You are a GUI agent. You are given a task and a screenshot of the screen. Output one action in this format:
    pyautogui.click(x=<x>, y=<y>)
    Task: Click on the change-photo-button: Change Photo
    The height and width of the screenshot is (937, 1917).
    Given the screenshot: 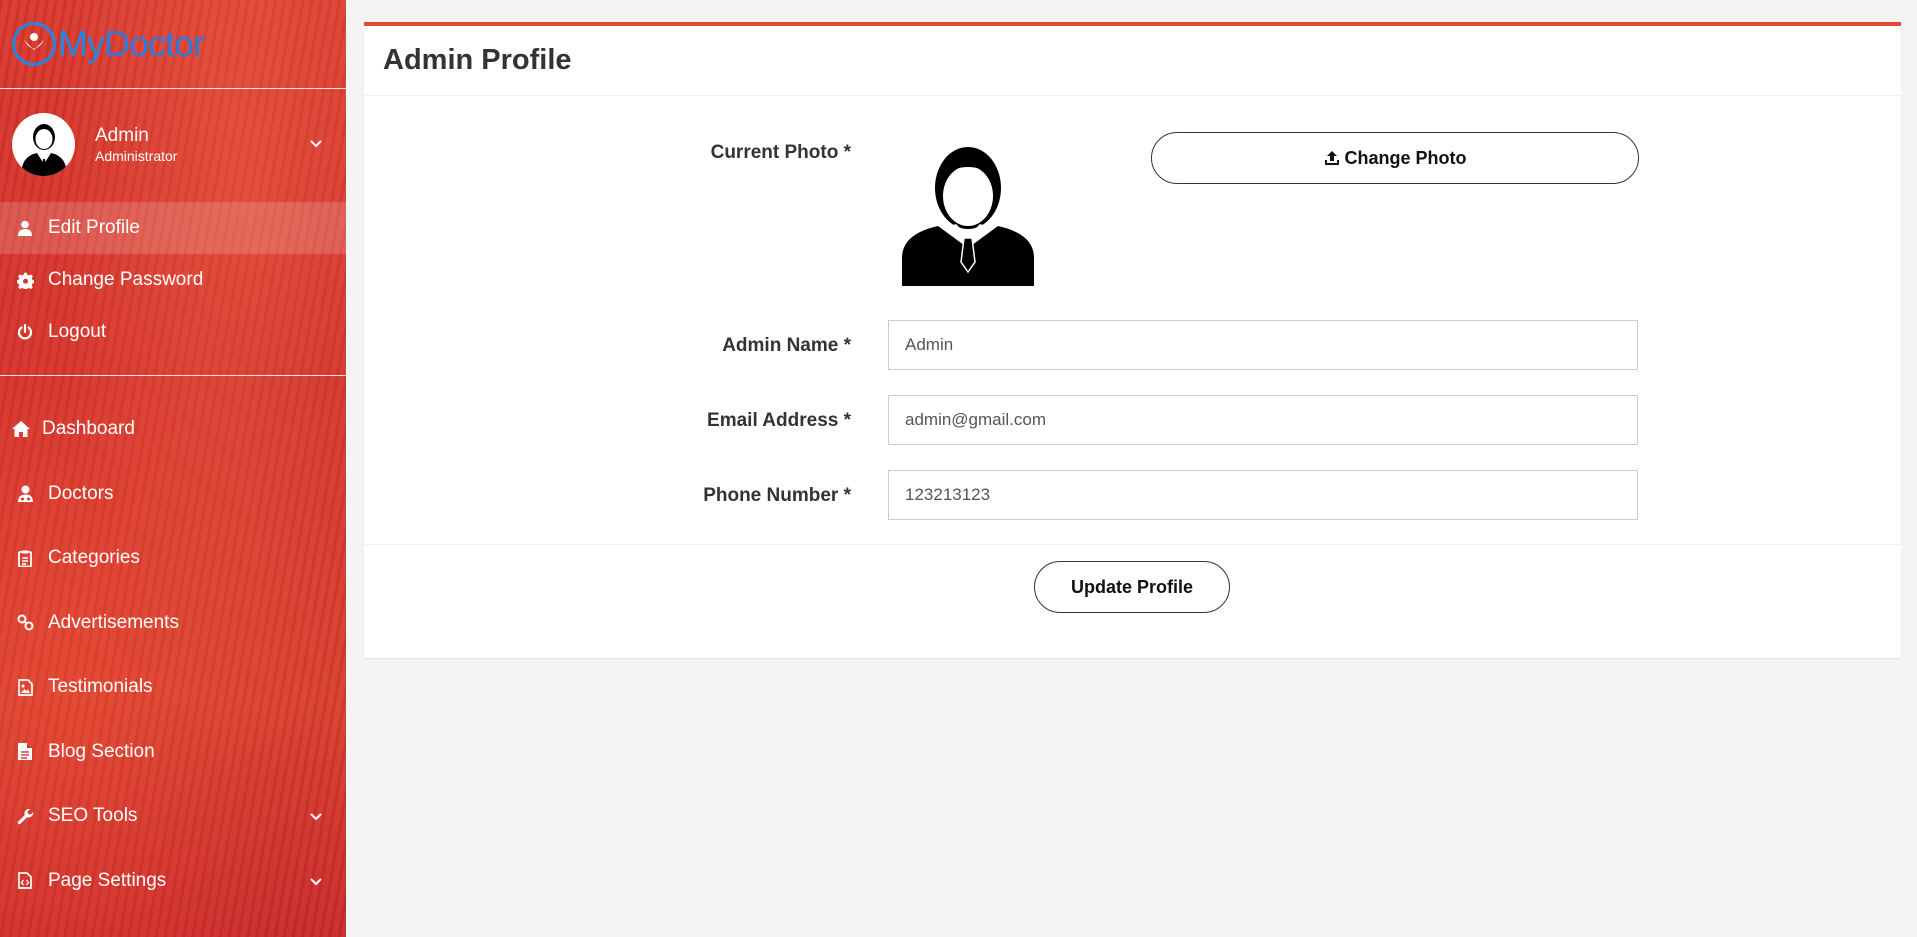 What is the action you would take?
    pyautogui.click(x=1395, y=158)
    